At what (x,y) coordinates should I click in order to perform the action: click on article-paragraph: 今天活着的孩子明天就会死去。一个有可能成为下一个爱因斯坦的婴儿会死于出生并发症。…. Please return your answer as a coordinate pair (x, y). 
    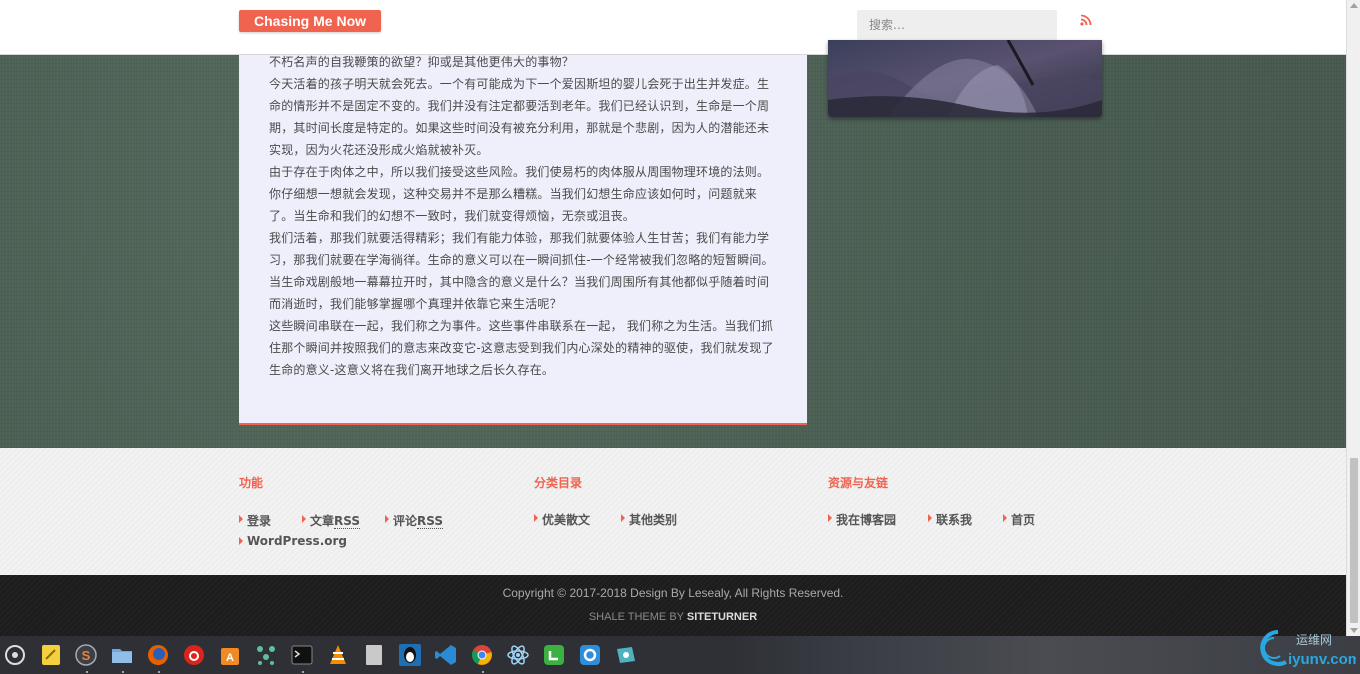
    Looking at the image, I should click on (519, 117).